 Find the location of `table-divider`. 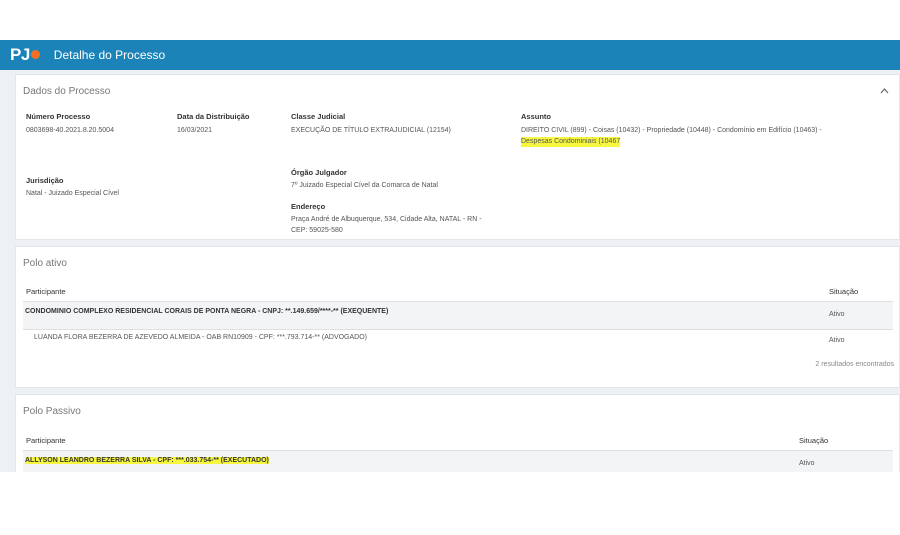

table-divider is located at coordinates (458, 329).